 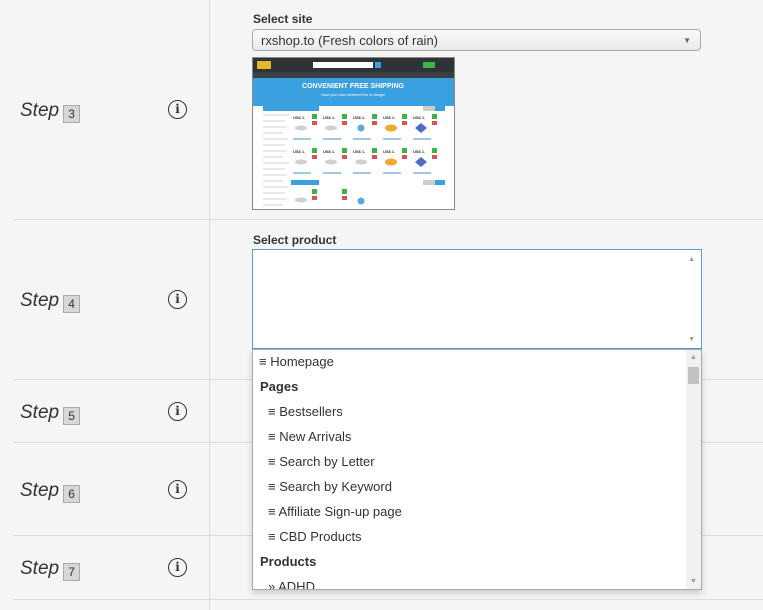 I want to click on dropdown-group-products: Products, so click(x=288, y=561).